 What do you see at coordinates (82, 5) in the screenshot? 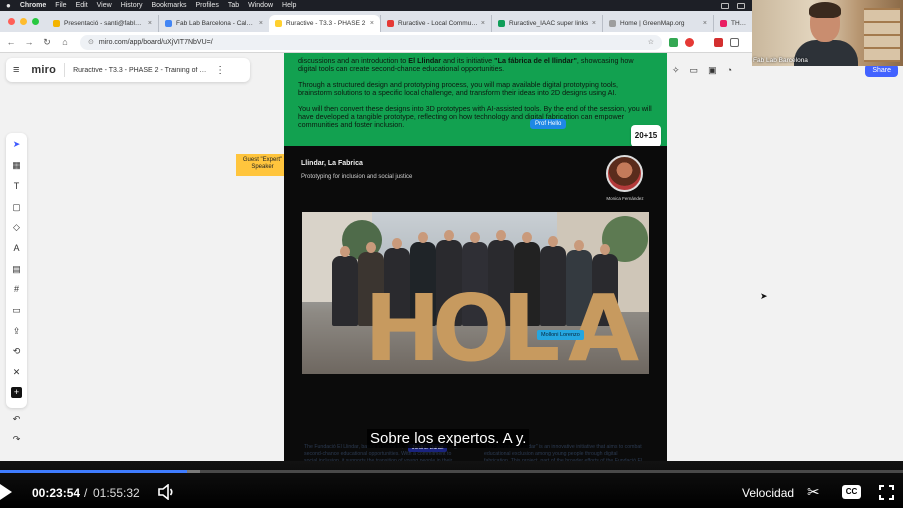
I see `menu-edit: Edit` at bounding box center [82, 5].